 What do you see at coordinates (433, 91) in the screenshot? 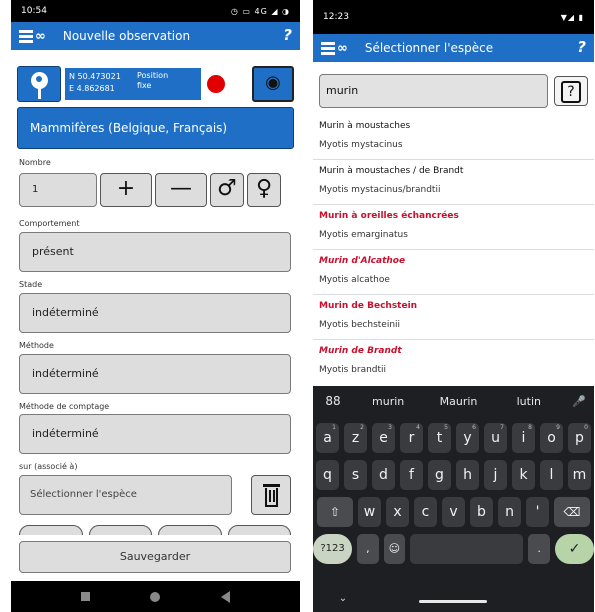
I see `species-search-input: murin` at bounding box center [433, 91].